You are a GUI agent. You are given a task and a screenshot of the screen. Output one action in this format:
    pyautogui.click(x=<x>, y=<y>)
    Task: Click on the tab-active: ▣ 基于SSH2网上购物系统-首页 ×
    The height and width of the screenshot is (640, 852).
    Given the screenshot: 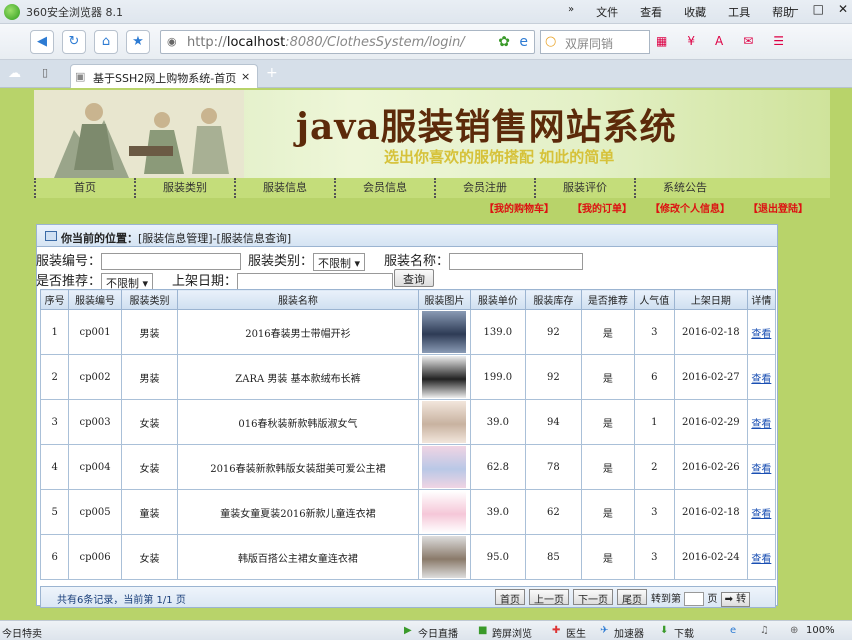 What is the action you would take?
    pyautogui.click(x=164, y=76)
    